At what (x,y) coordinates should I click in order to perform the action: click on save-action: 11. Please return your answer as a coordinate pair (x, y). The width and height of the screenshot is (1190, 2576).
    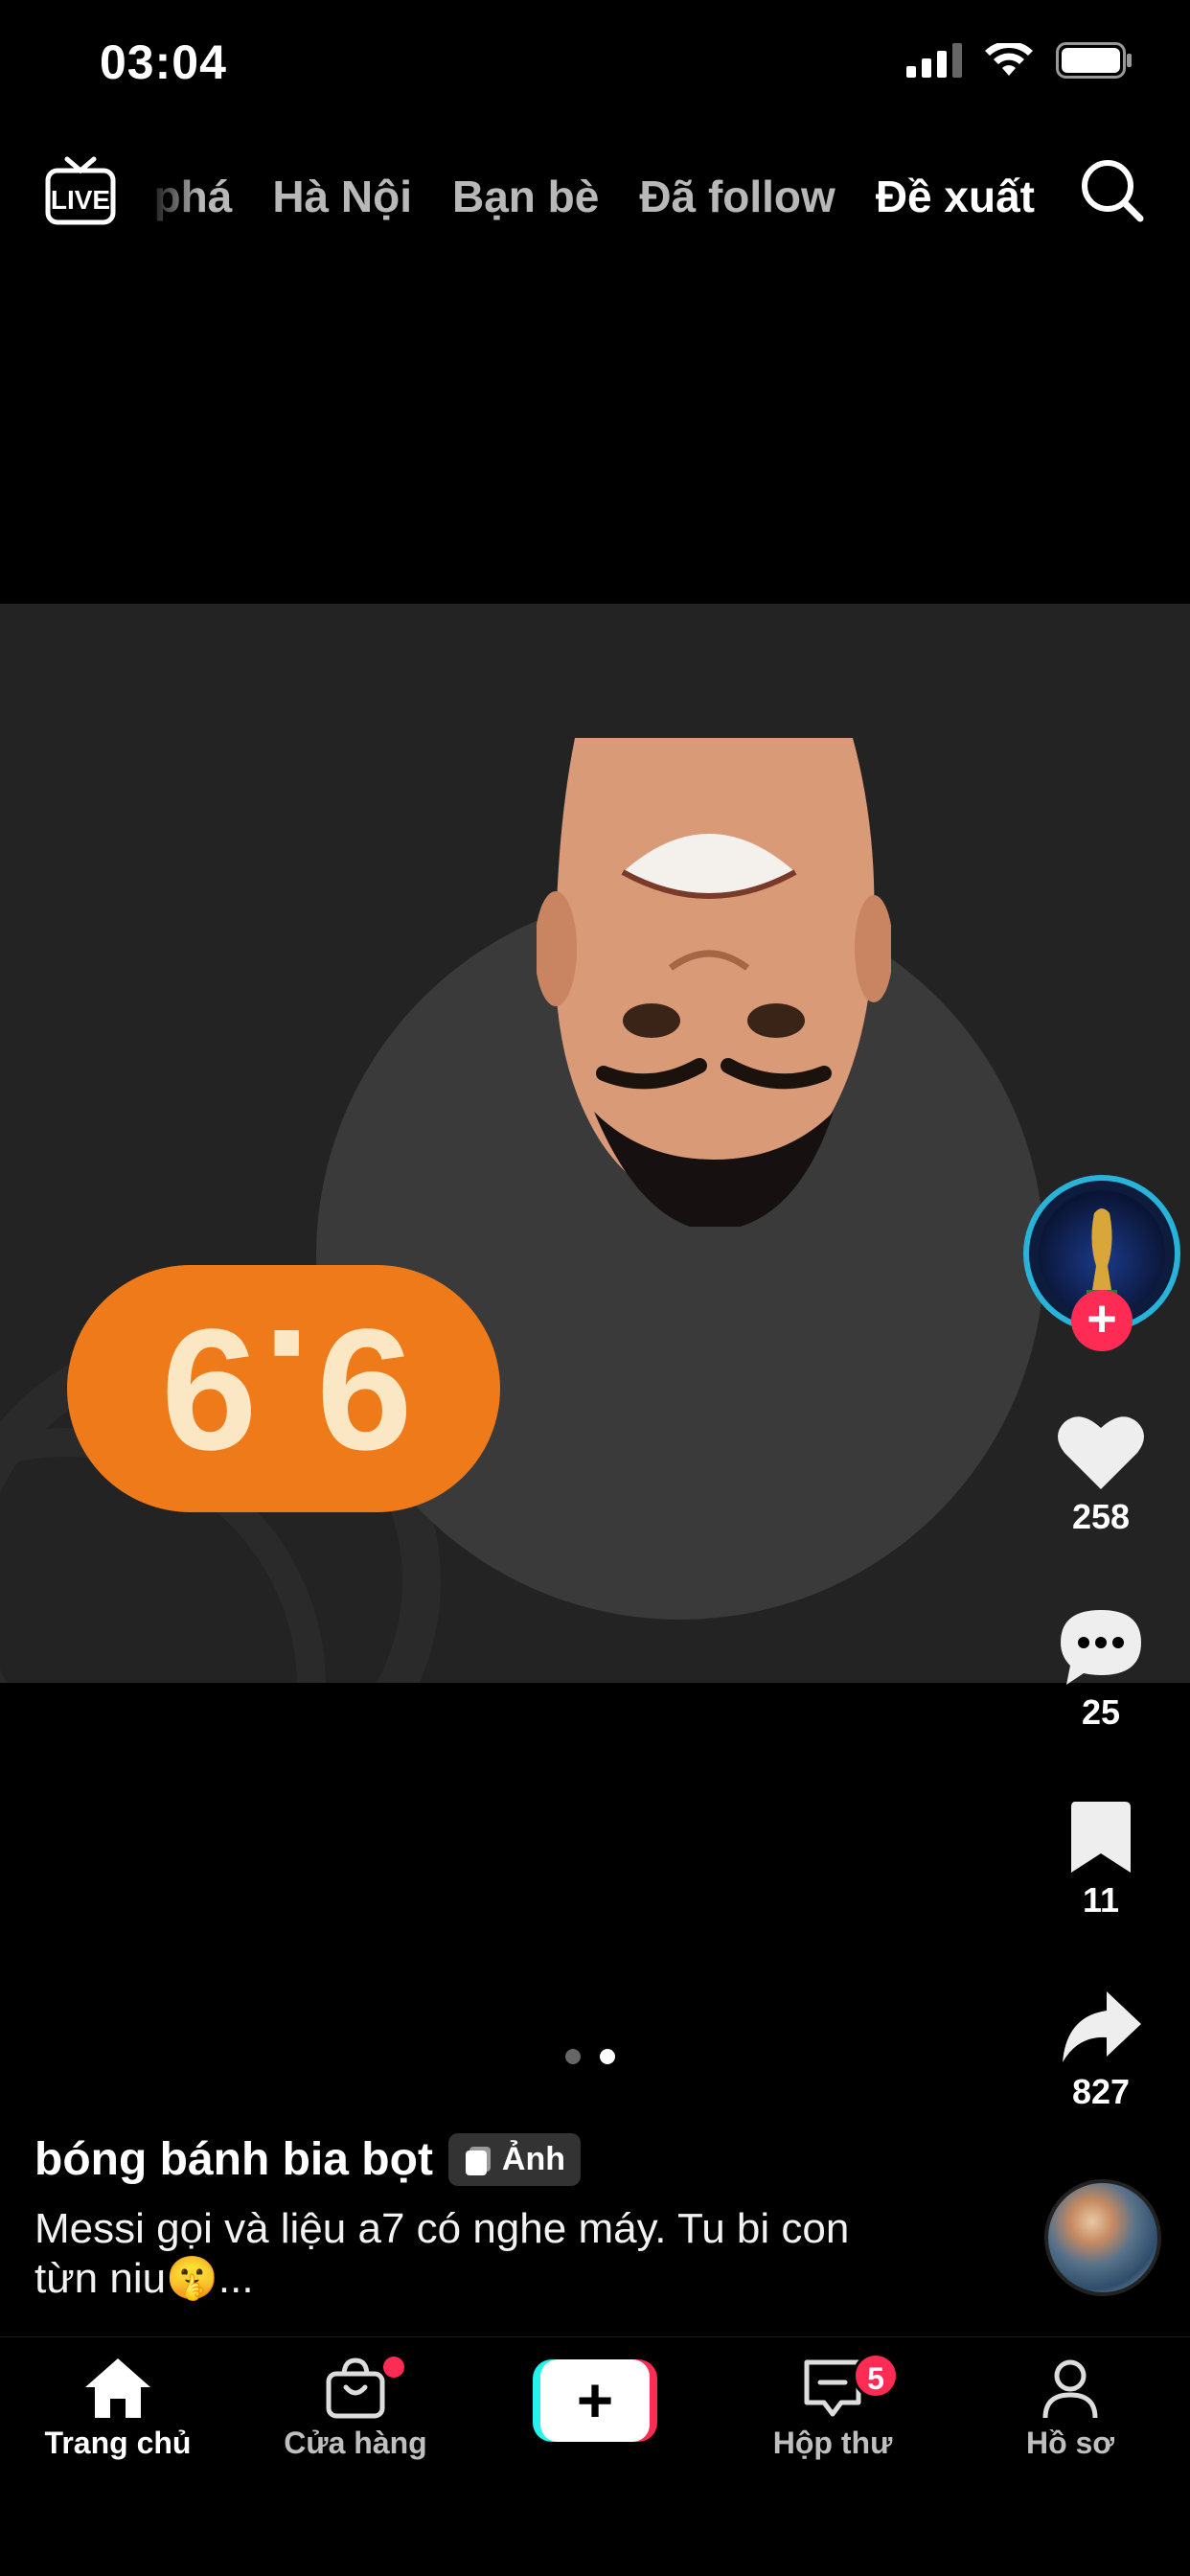
    Looking at the image, I should click on (1101, 1859).